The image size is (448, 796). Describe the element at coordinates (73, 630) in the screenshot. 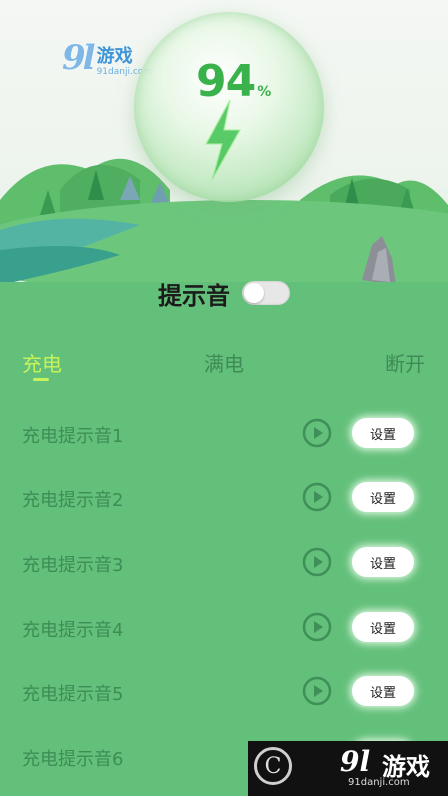

I see `sound-label: 充电提示音4` at that location.